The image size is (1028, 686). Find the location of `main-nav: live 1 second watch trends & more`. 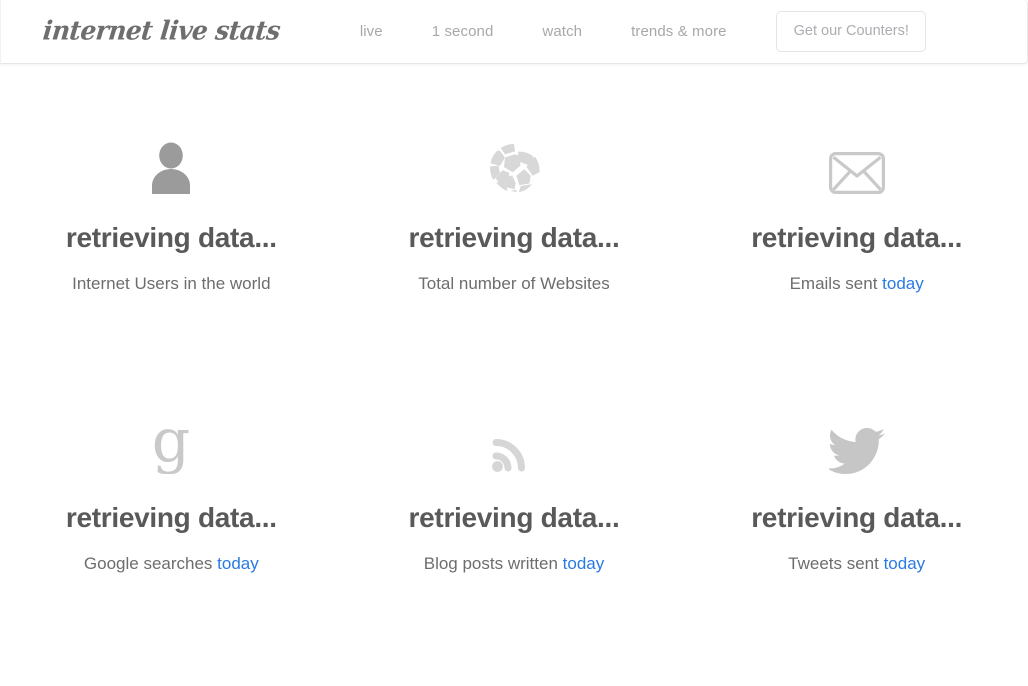

main-nav: live 1 second watch trends & more is located at coordinates (568, 31).